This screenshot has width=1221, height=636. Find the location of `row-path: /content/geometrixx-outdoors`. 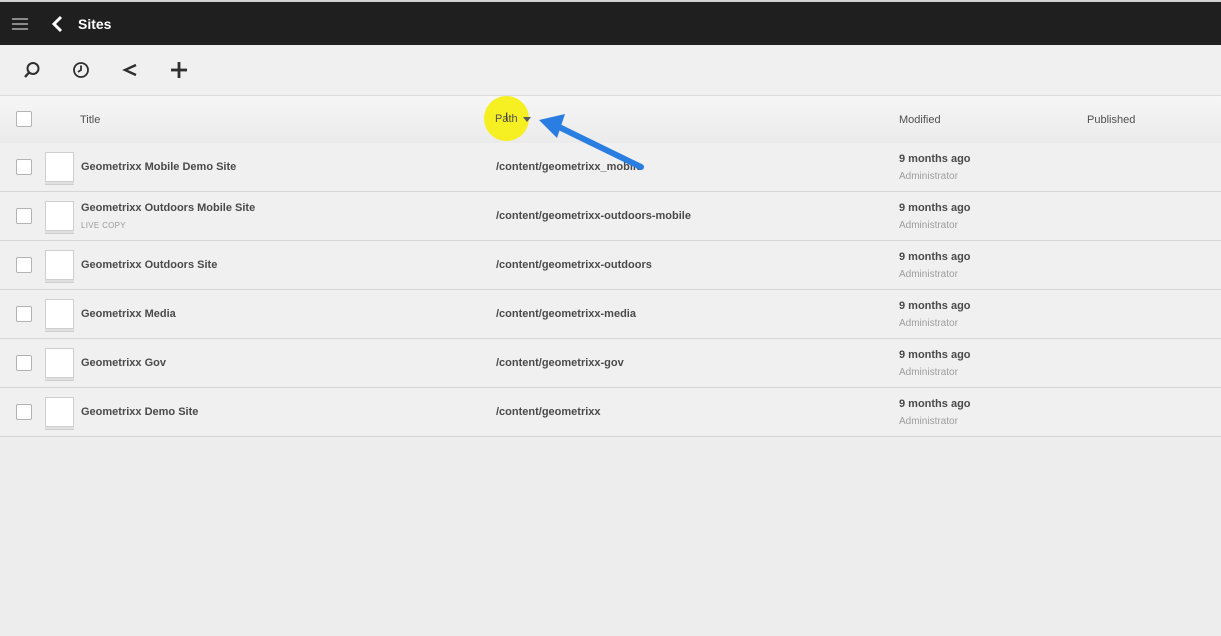

row-path: /content/geometrixx-outdoors is located at coordinates (574, 265).